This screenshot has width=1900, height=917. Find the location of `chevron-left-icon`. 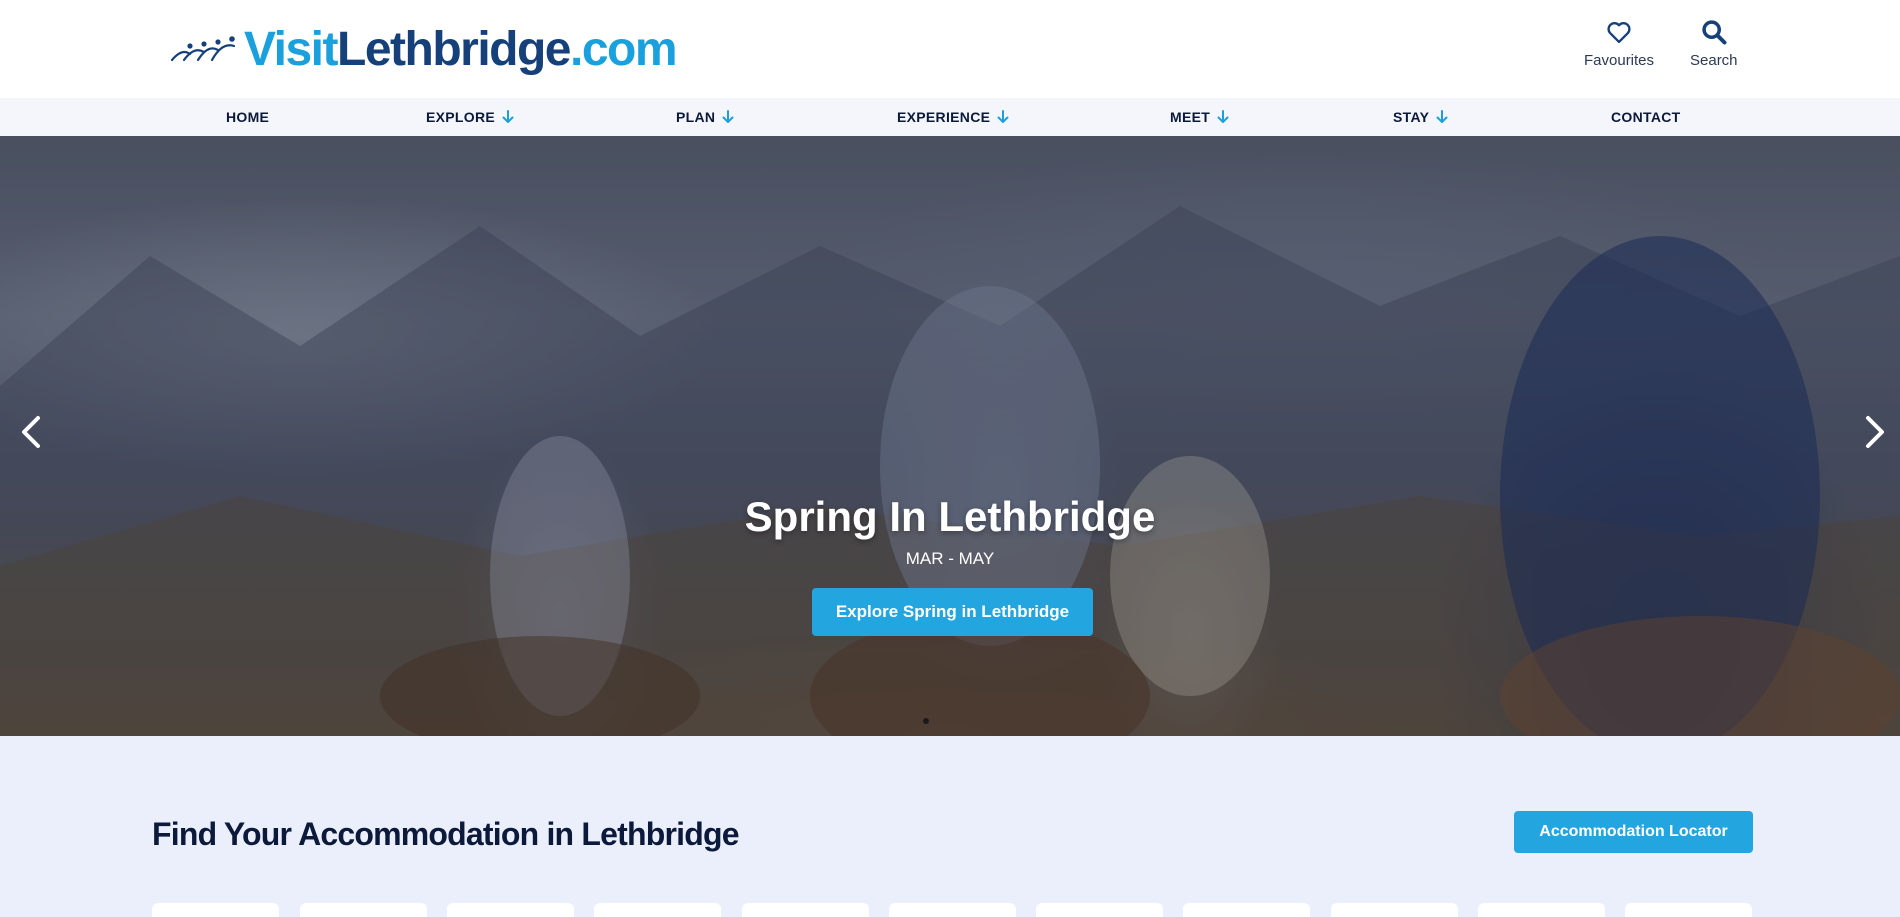

chevron-left-icon is located at coordinates (32, 432).